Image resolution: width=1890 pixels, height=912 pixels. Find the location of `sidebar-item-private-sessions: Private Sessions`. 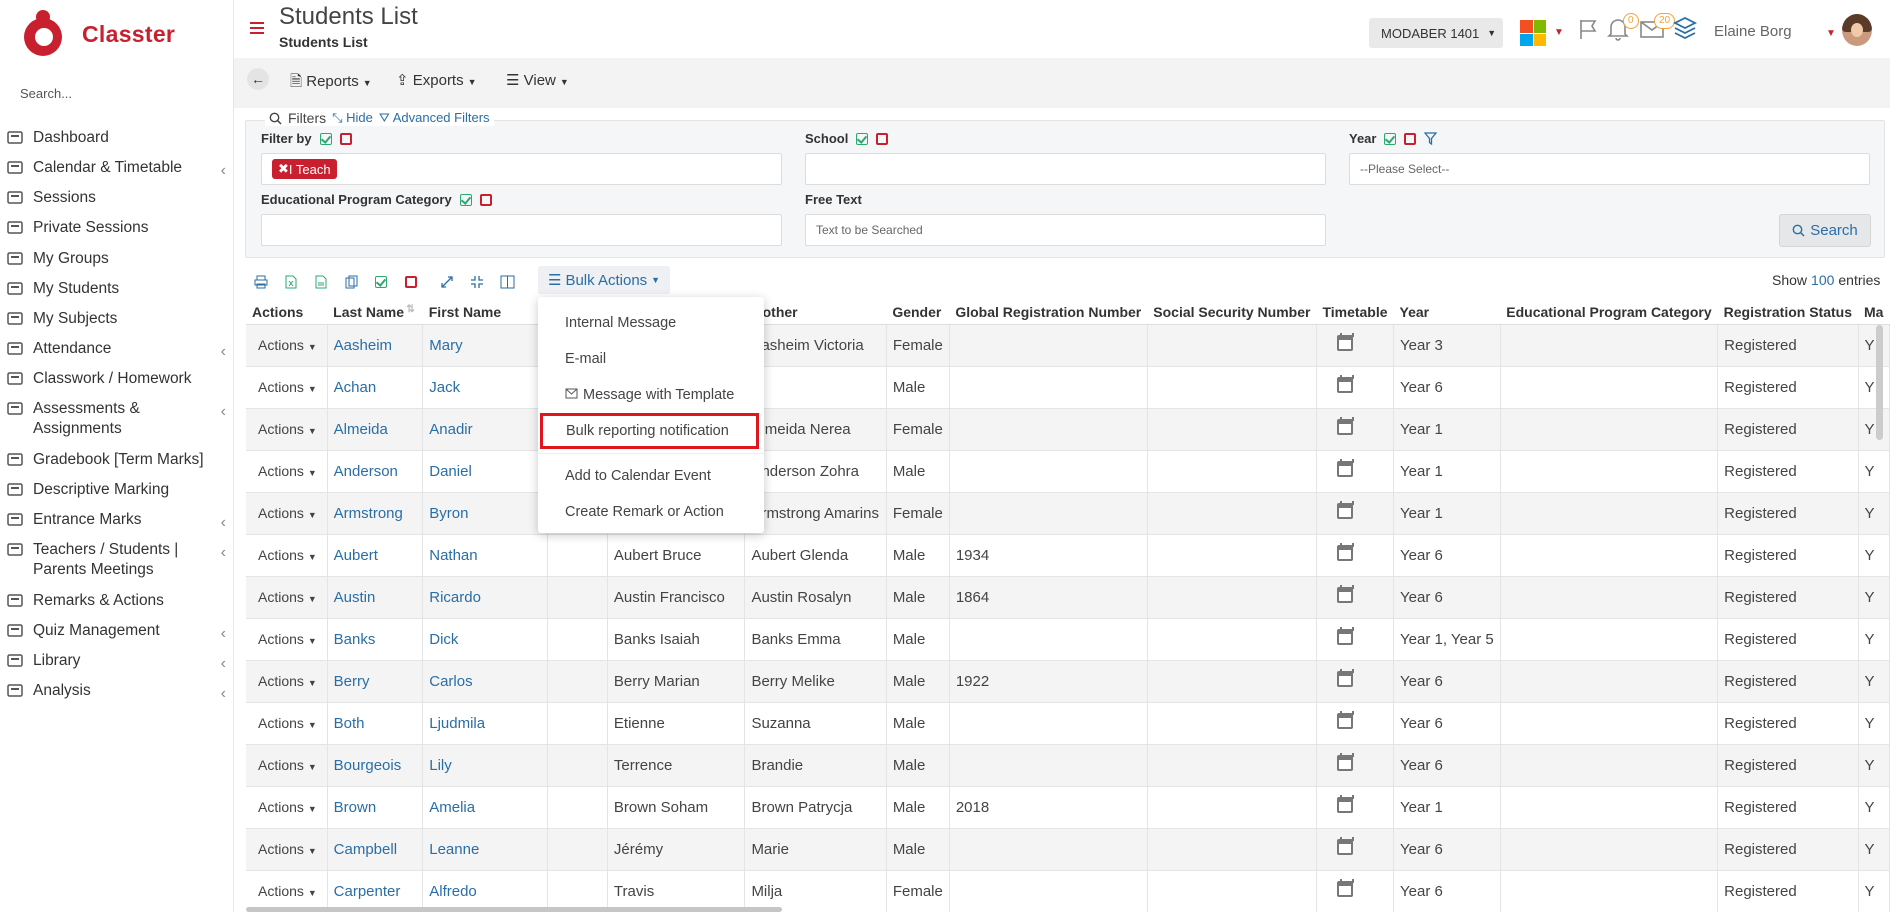

sidebar-item-private-sessions: Private Sessions is located at coordinates (117, 228).